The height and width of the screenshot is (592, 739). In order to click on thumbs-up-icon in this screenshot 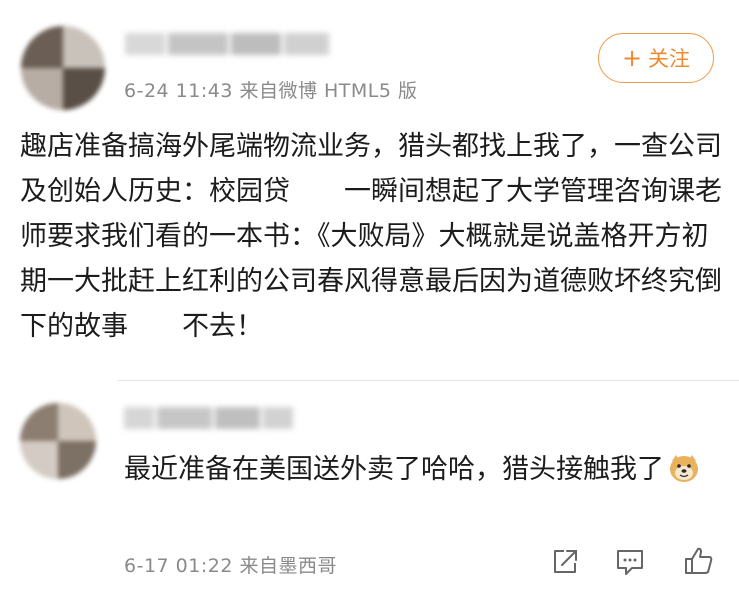, I will do `click(698, 560)`.